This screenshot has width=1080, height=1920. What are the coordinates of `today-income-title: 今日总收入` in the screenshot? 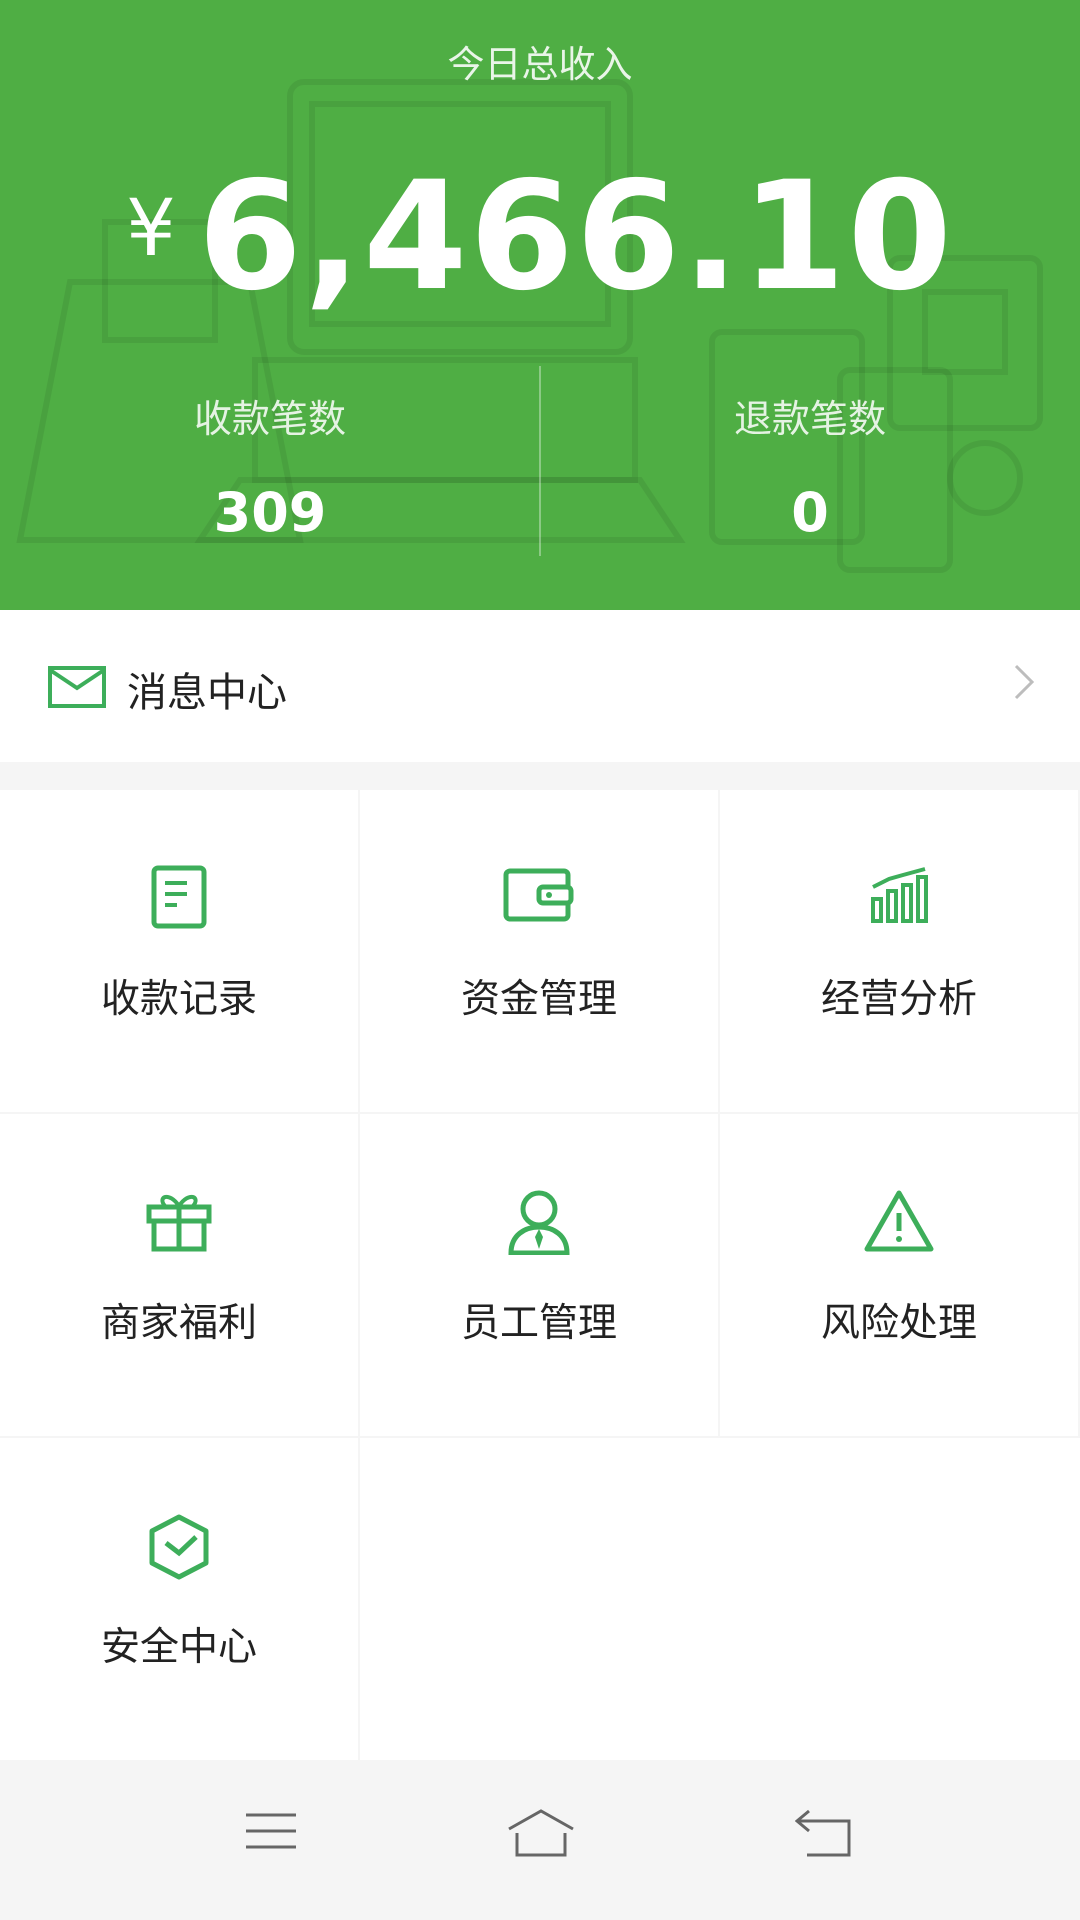 It's located at (540, 64).